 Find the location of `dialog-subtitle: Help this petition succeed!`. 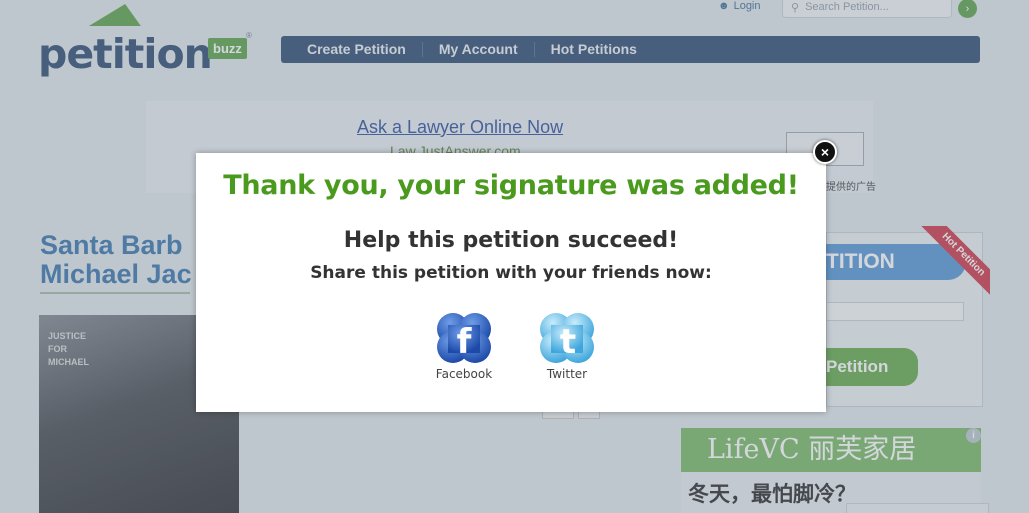

dialog-subtitle: Help this petition succeed! is located at coordinates (511, 240).